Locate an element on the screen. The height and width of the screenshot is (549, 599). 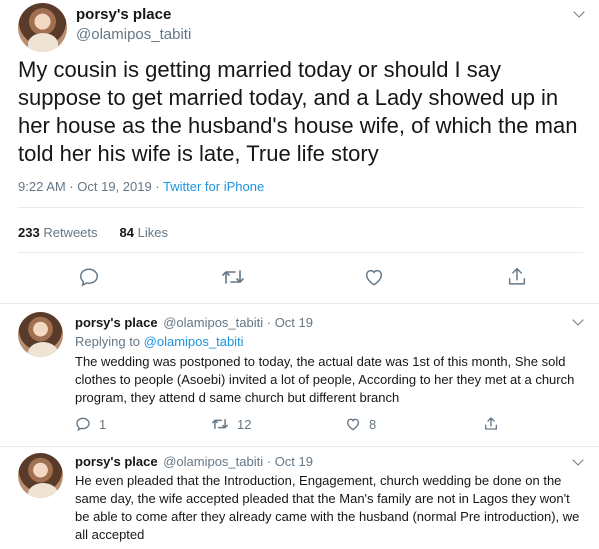
like-button: 8 is located at coordinates (360, 424).